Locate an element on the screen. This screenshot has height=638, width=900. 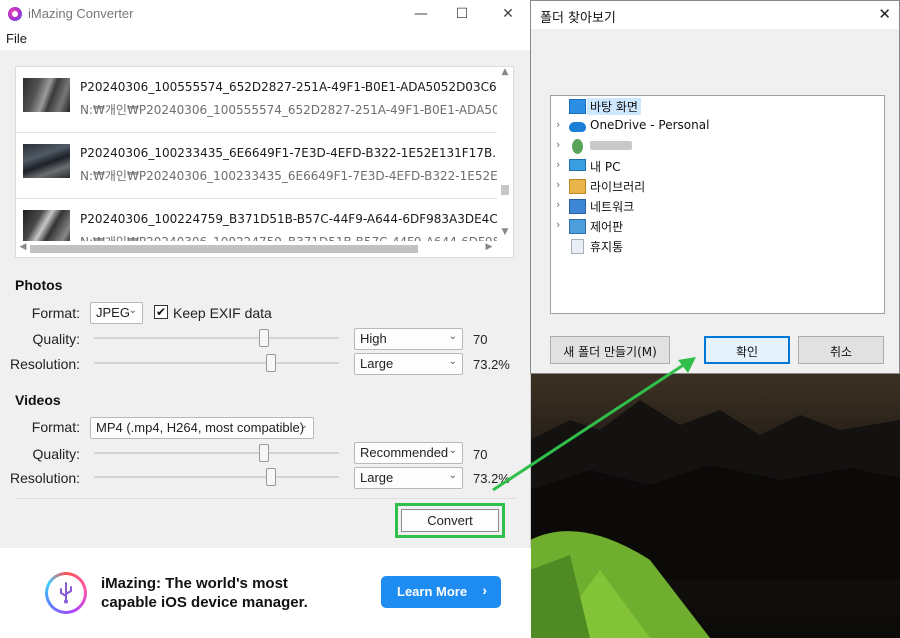
videos-resolution-option: Large is located at coordinates (377, 477).